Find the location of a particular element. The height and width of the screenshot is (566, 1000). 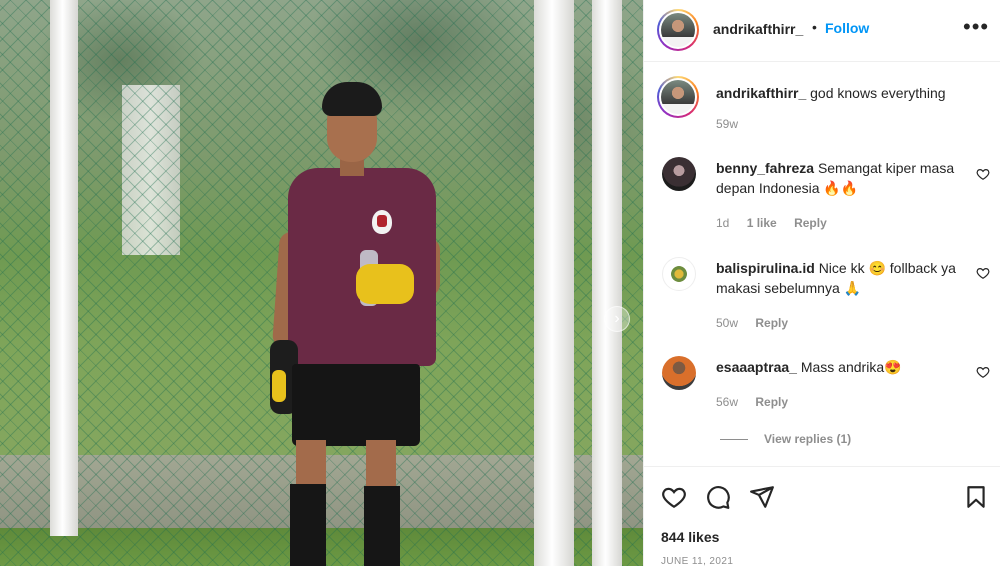

comment-meta: 56w Reply is located at coordinates (759, 402).